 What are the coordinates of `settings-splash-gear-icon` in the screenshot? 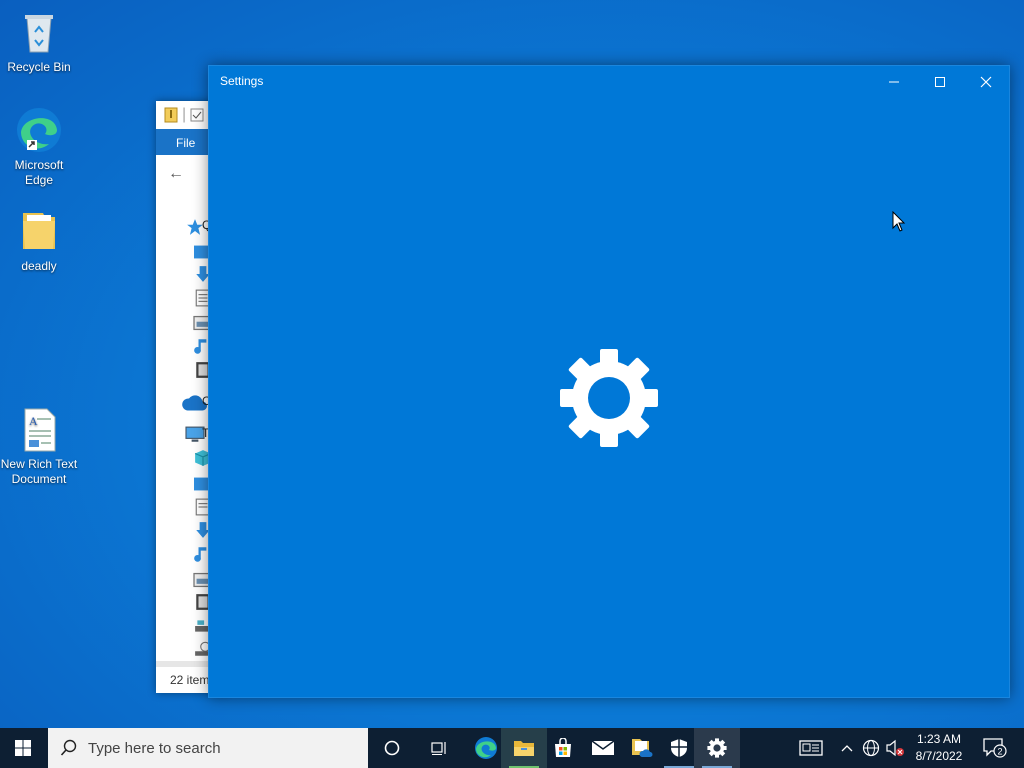 It's located at (609, 398).